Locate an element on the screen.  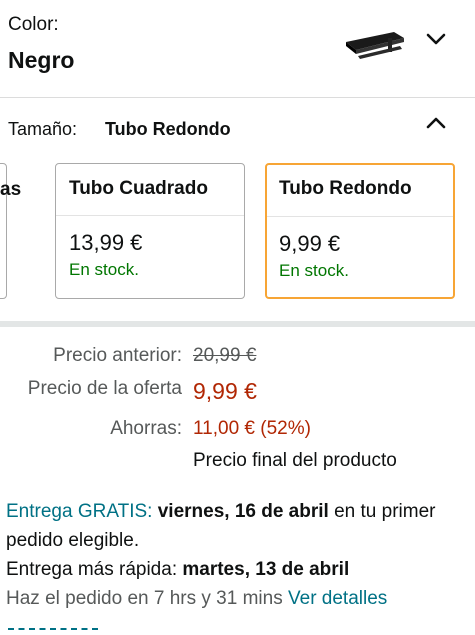
details-link: Ver detalles is located at coordinates (337, 598).